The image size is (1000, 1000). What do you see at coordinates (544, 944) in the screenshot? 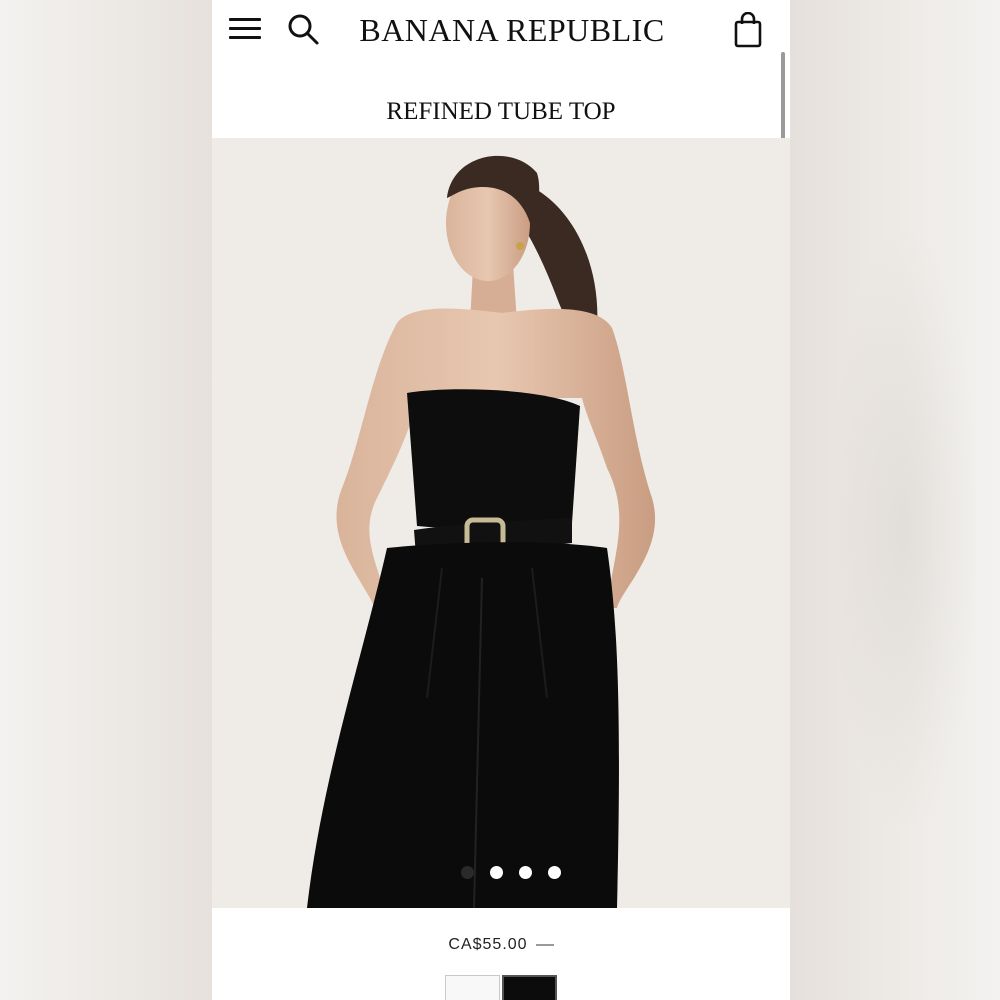
I see `price-separator-dash` at bounding box center [544, 944].